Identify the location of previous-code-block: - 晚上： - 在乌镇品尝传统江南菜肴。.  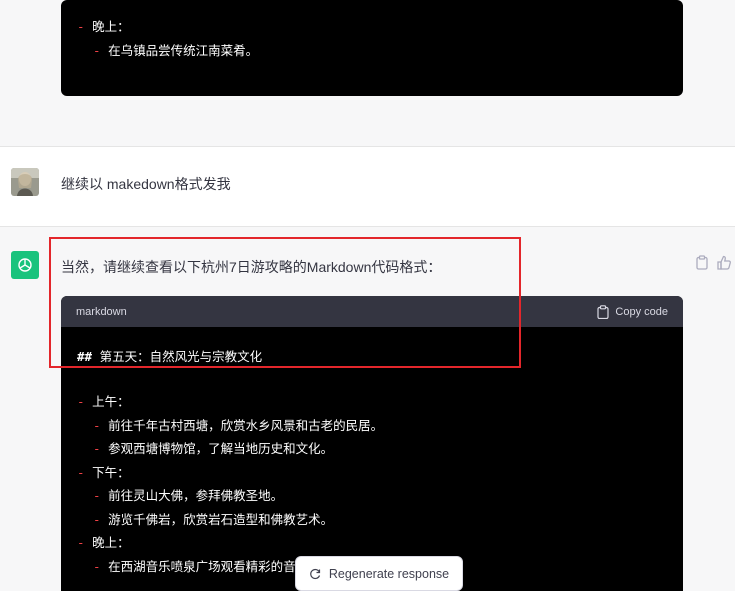
(372, 48).